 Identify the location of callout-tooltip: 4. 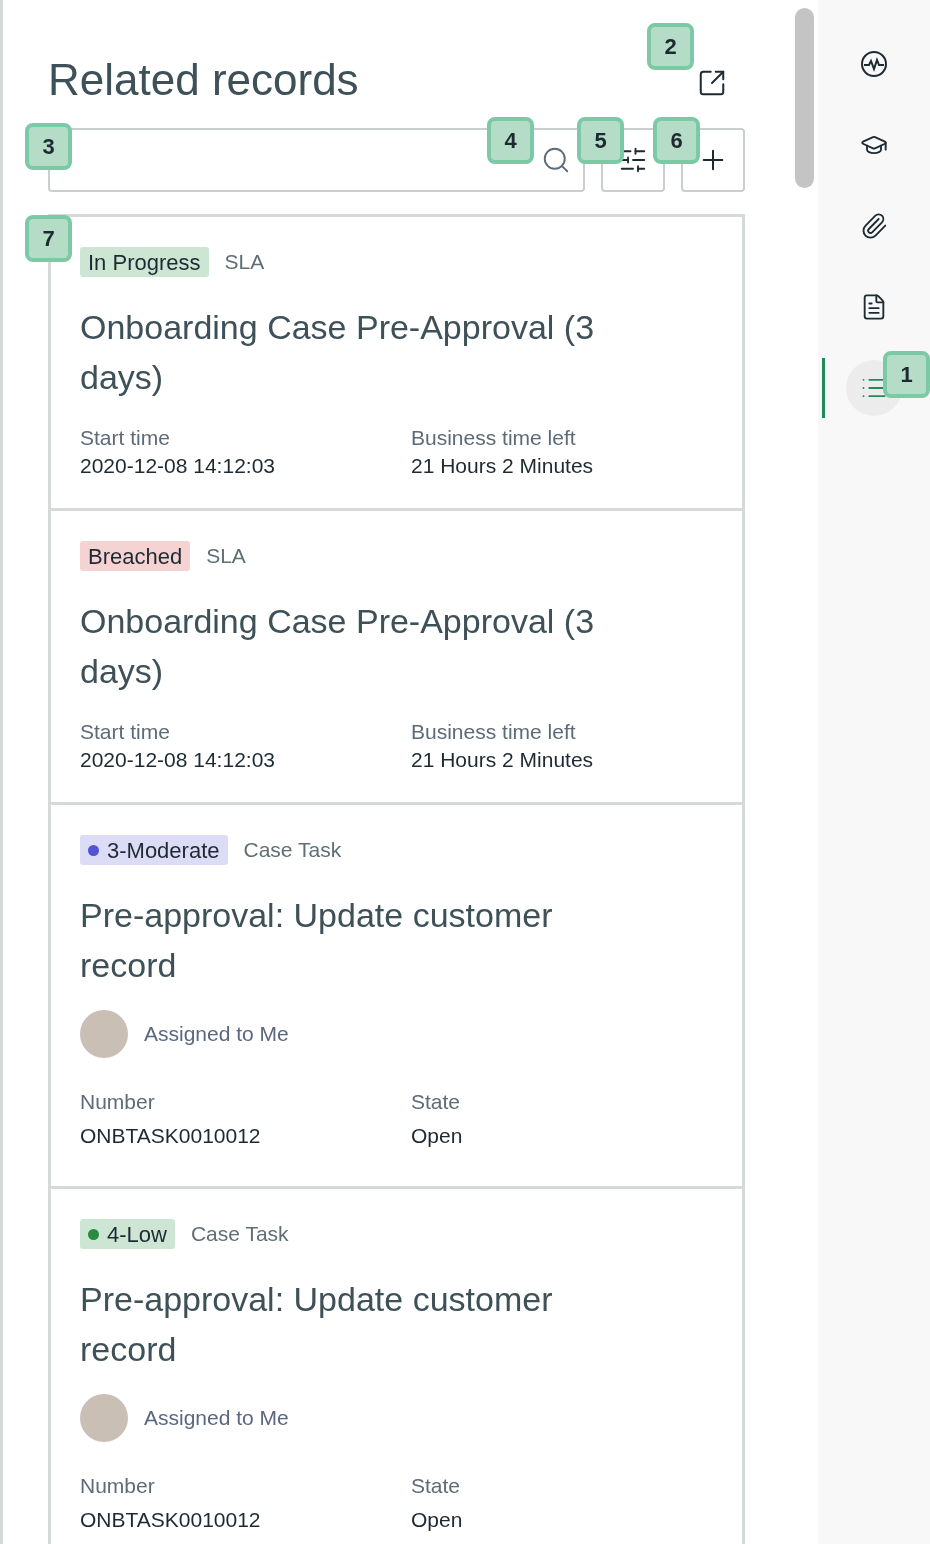
(510, 140).